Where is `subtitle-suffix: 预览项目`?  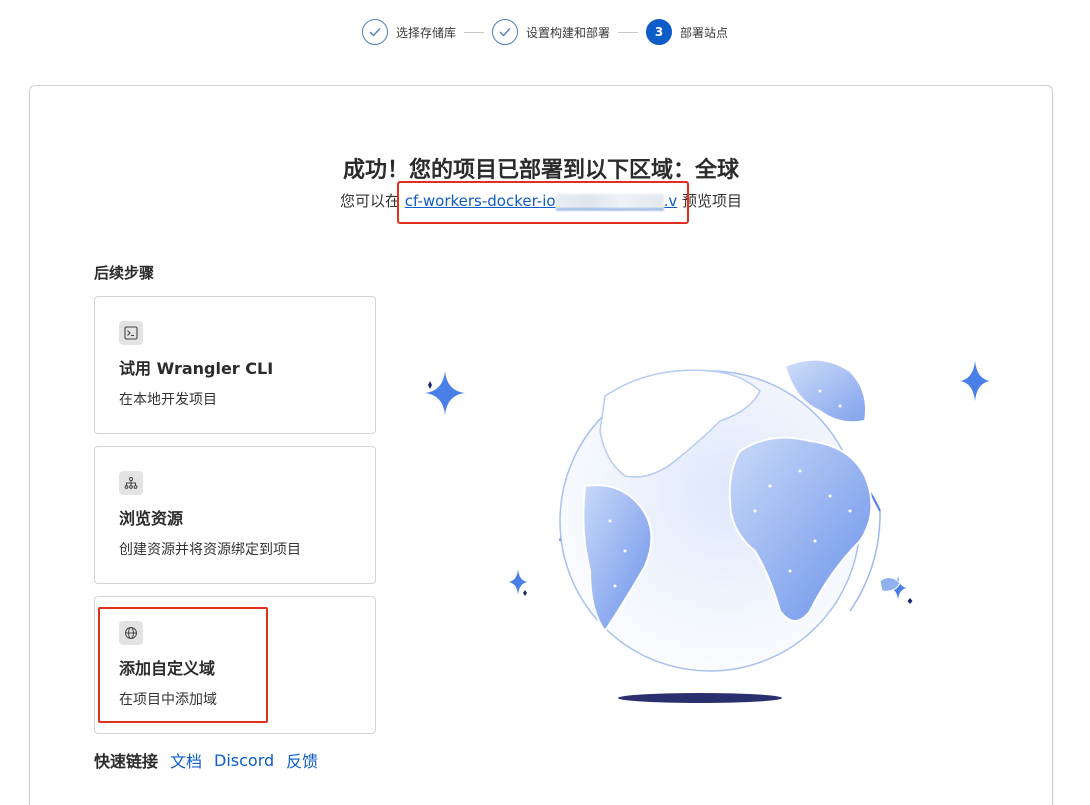
subtitle-suffix: 预览项目 is located at coordinates (712, 201).